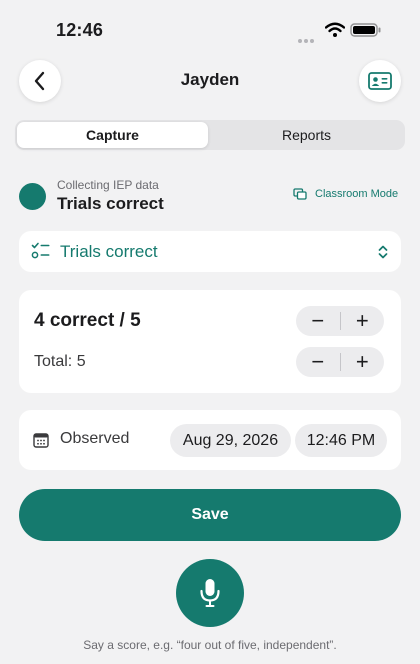 Image resolution: width=420 pixels, height=664 pixels. Describe the element at coordinates (108, 185) in the screenshot. I see `collecting-caption: Collecting IEP data` at that location.